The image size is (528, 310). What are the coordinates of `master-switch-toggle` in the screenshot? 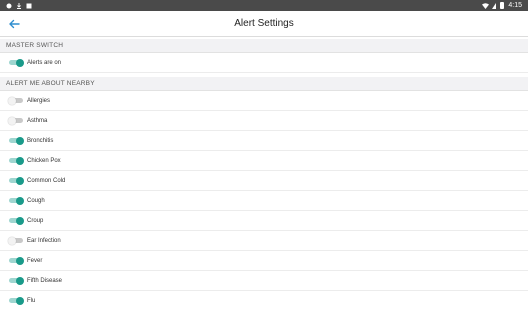 It's located at (16, 62).